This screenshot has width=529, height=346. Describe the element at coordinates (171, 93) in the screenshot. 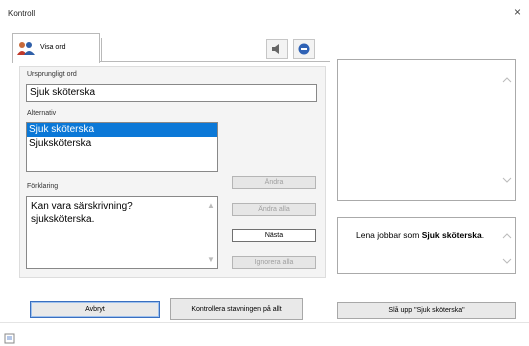

I see `original-word-field: Sjuk sköterska` at that location.